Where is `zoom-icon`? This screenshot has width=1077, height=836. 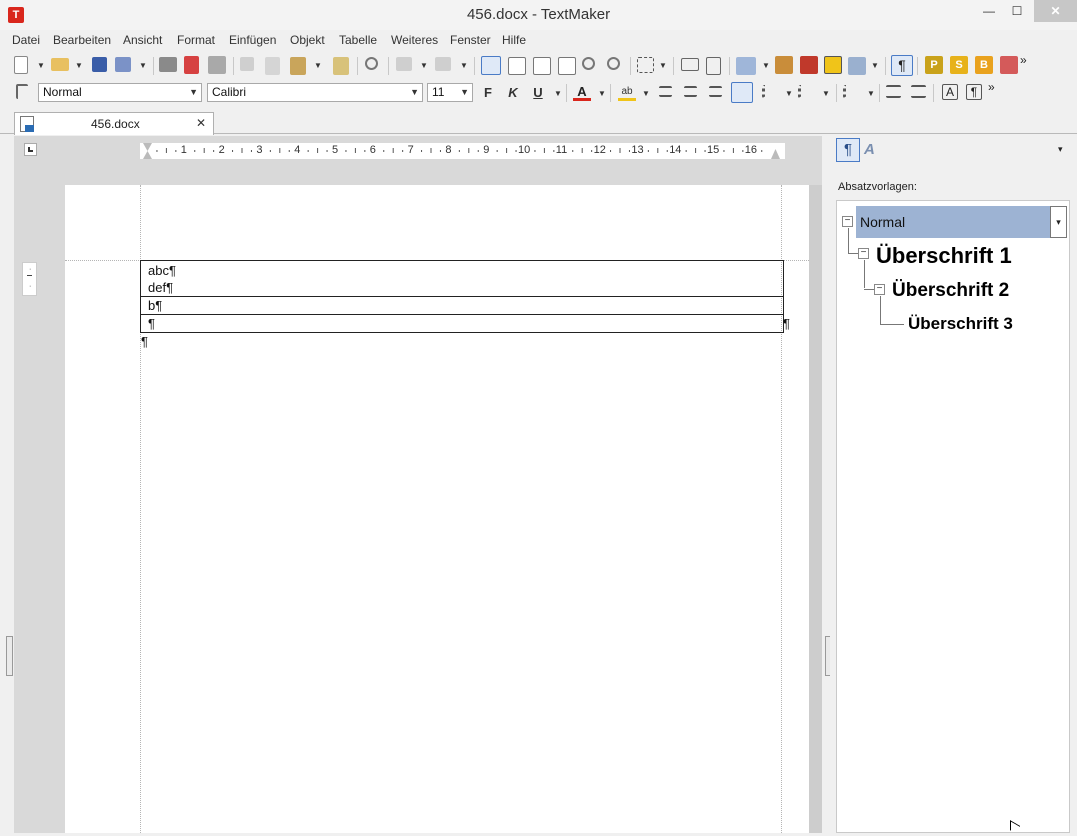
zoom-icon is located at coordinates (588, 63).